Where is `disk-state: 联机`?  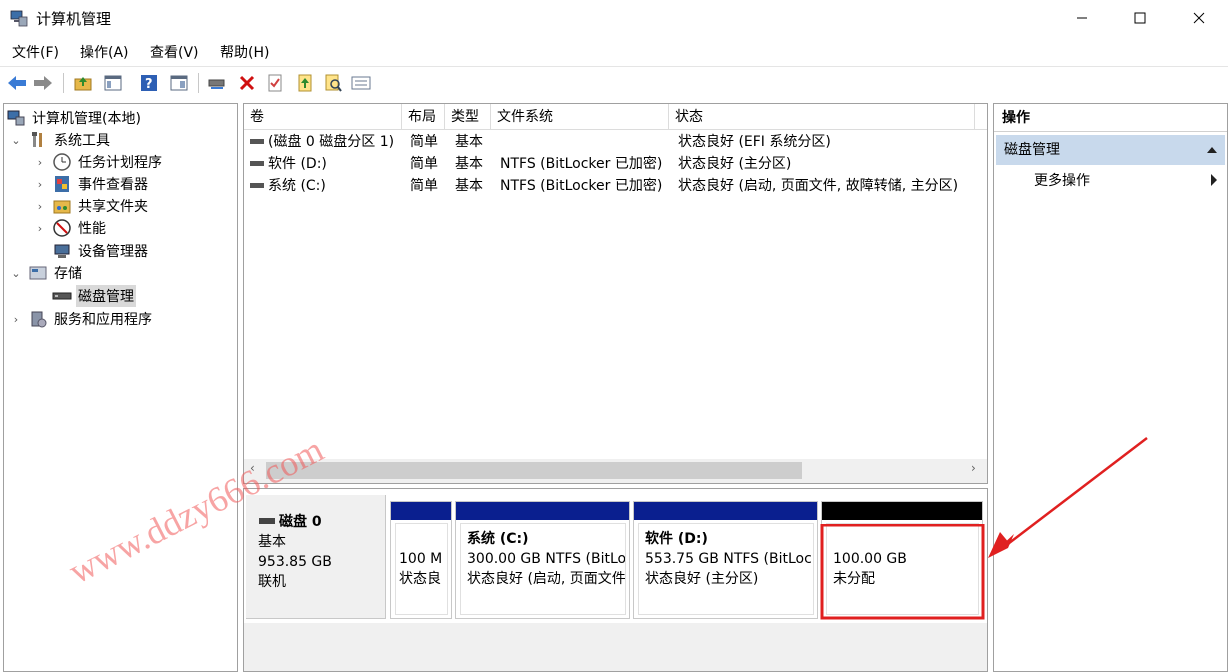 disk-state: 联机 is located at coordinates (272, 582).